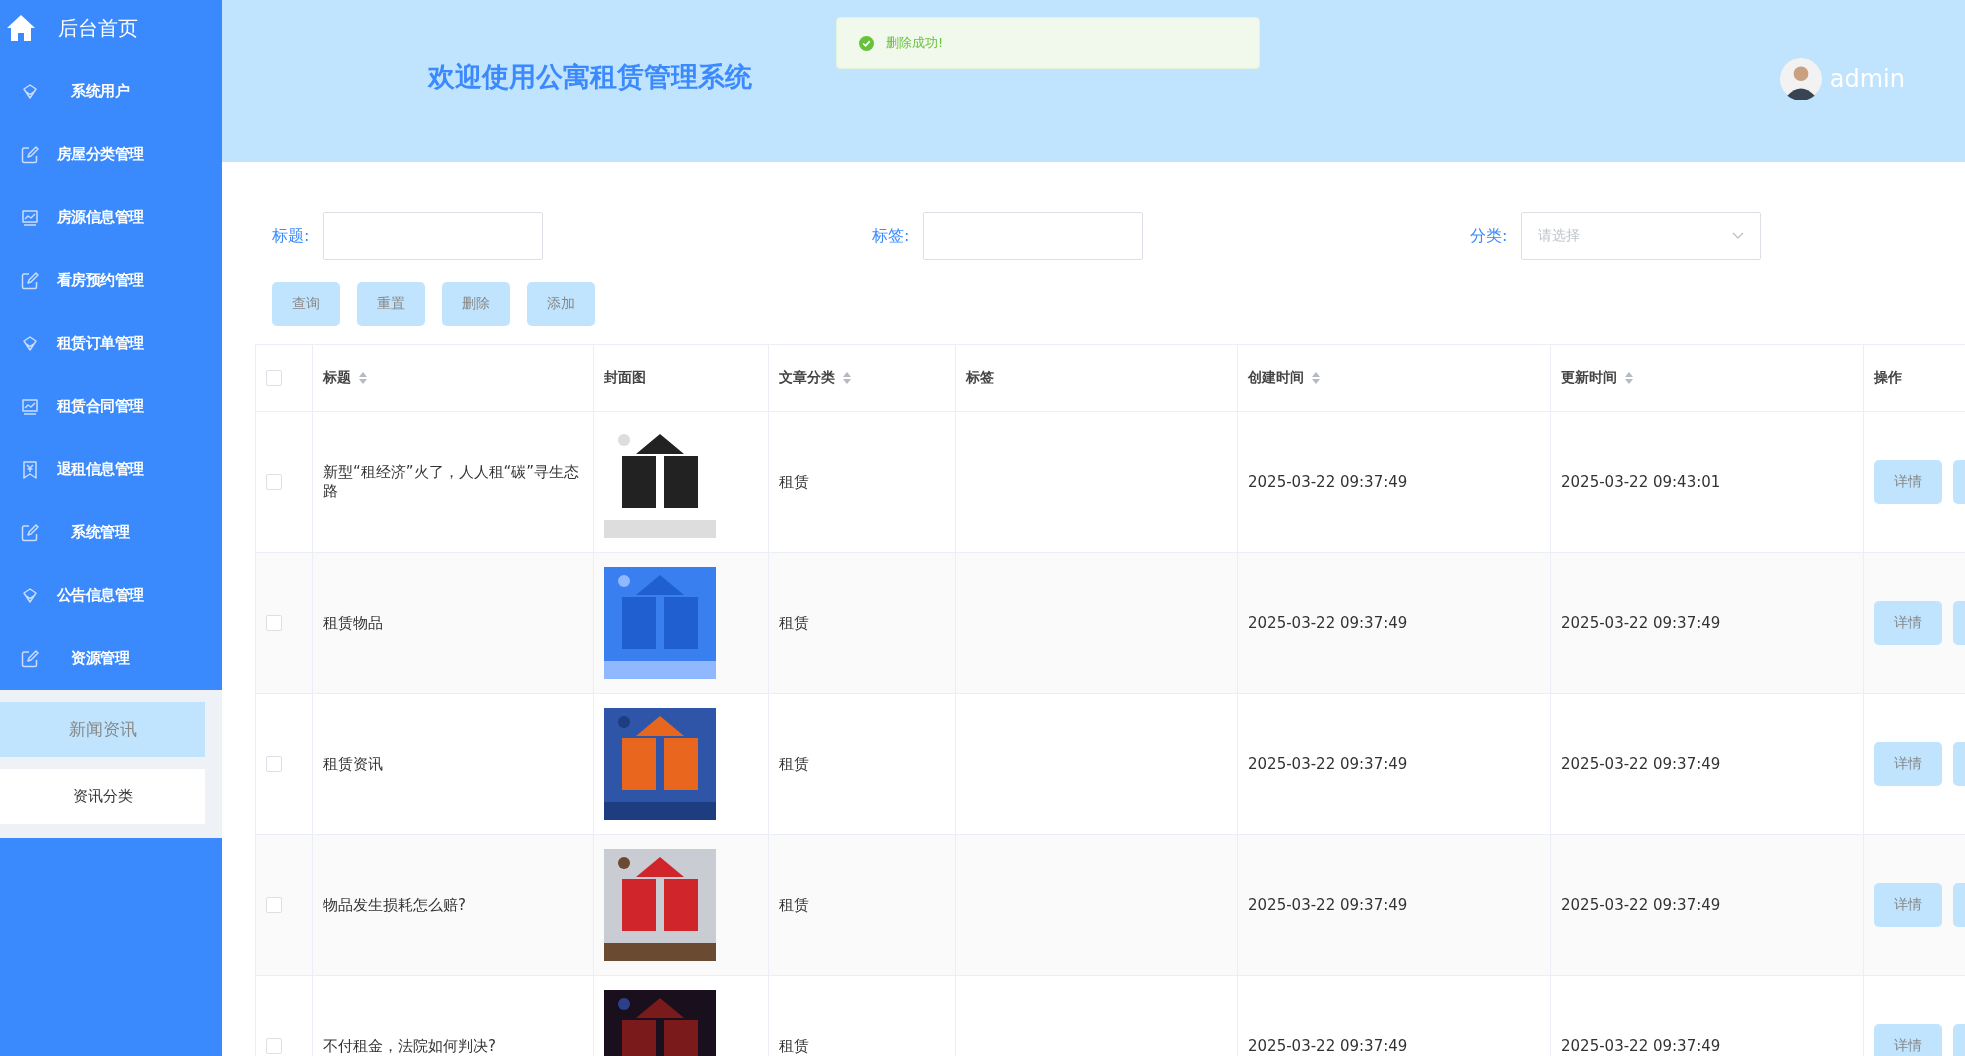  I want to click on column-header: 操作, so click(1914, 378).